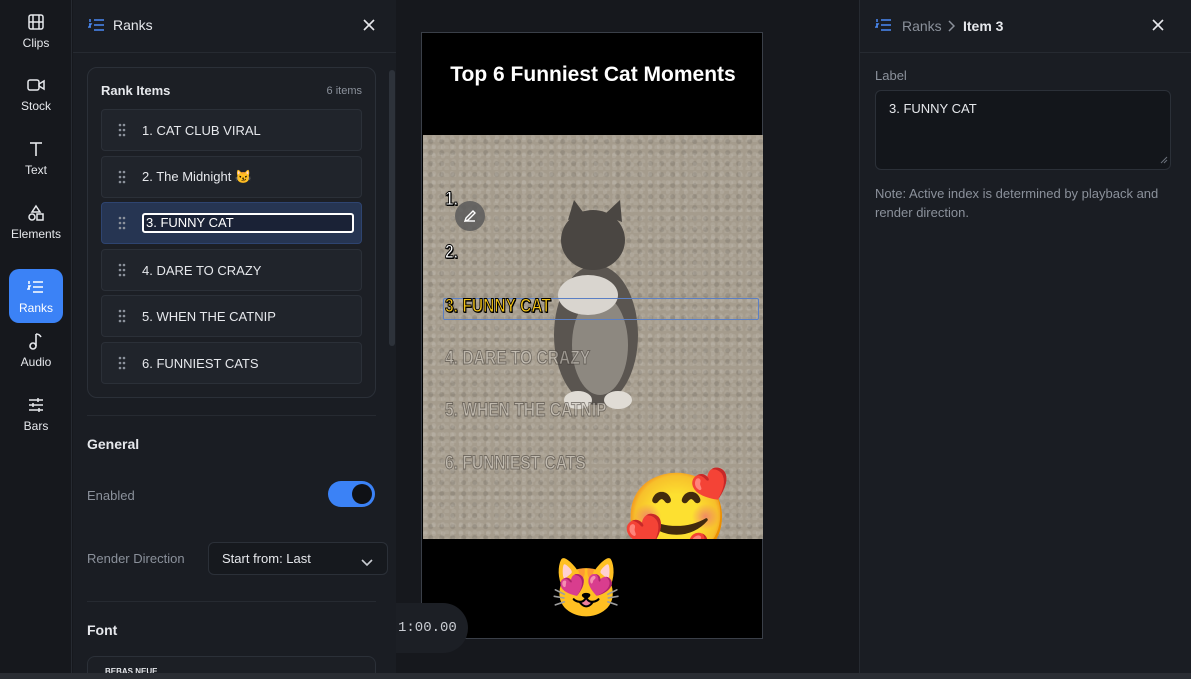 The image size is (1191, 679). I want to click on rail-item-label: Stock, so click(35, 106).